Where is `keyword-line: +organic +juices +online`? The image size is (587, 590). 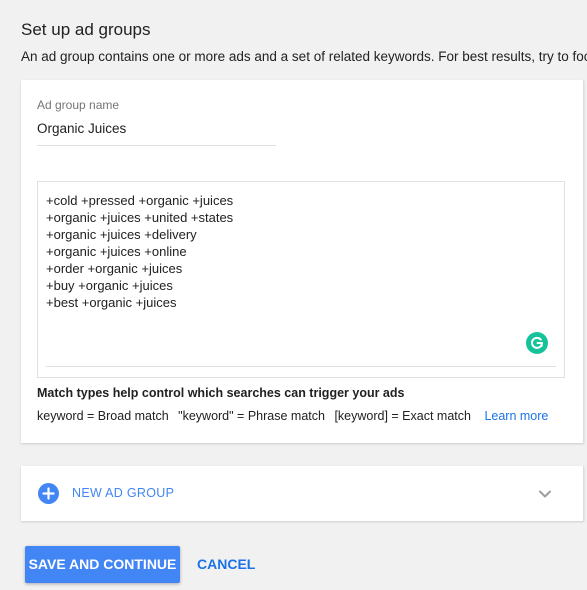 keyword-line: +organic +juices +online is located at coordinates (116, 251).